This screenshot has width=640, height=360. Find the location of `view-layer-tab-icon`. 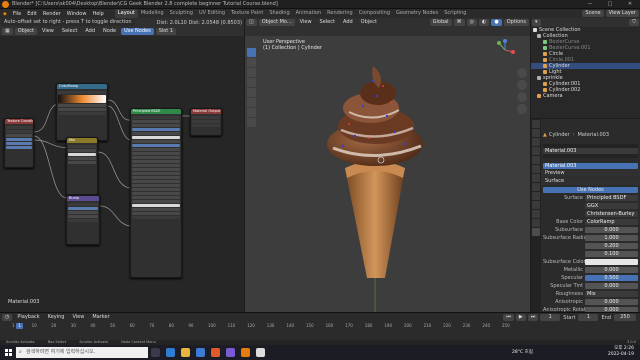

view-layer-tab-icon is located at coordinates (536, 151).